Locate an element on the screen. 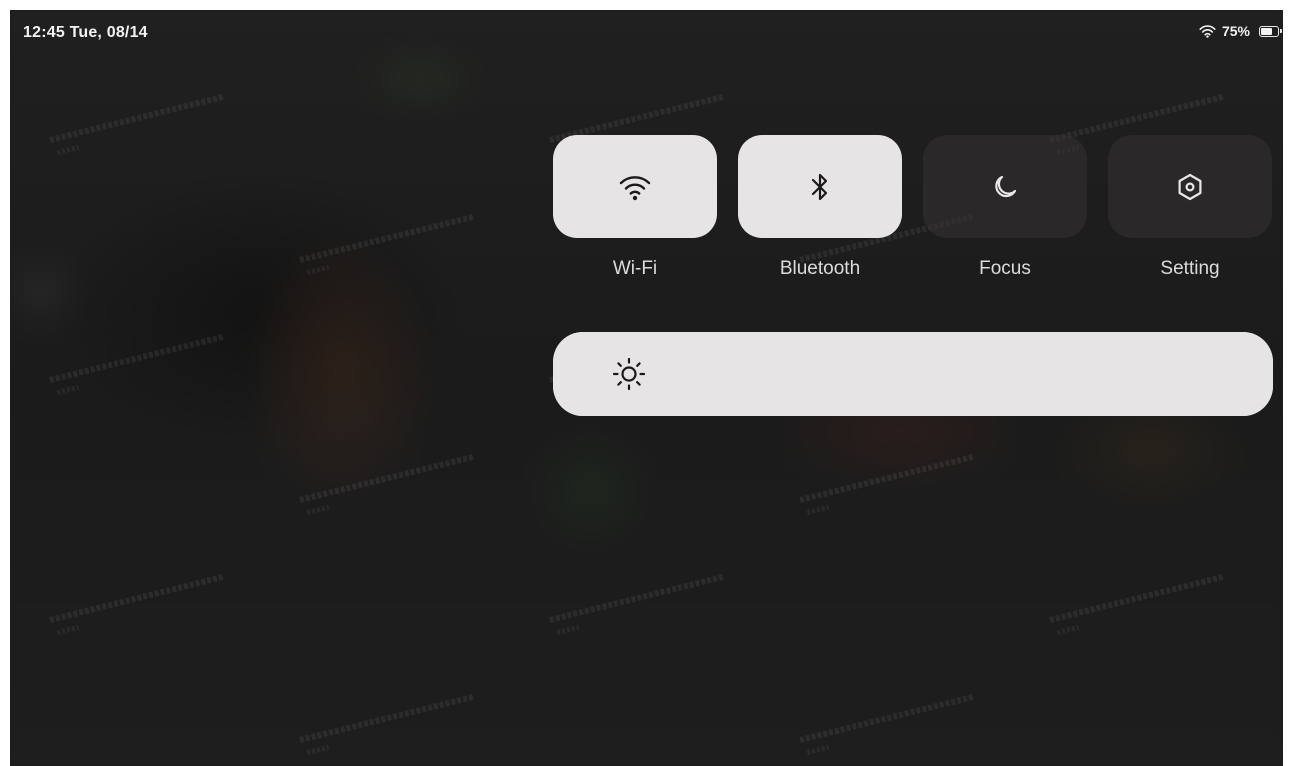  status-date: Tue, 08/14 is located at coordinates (108, 32).